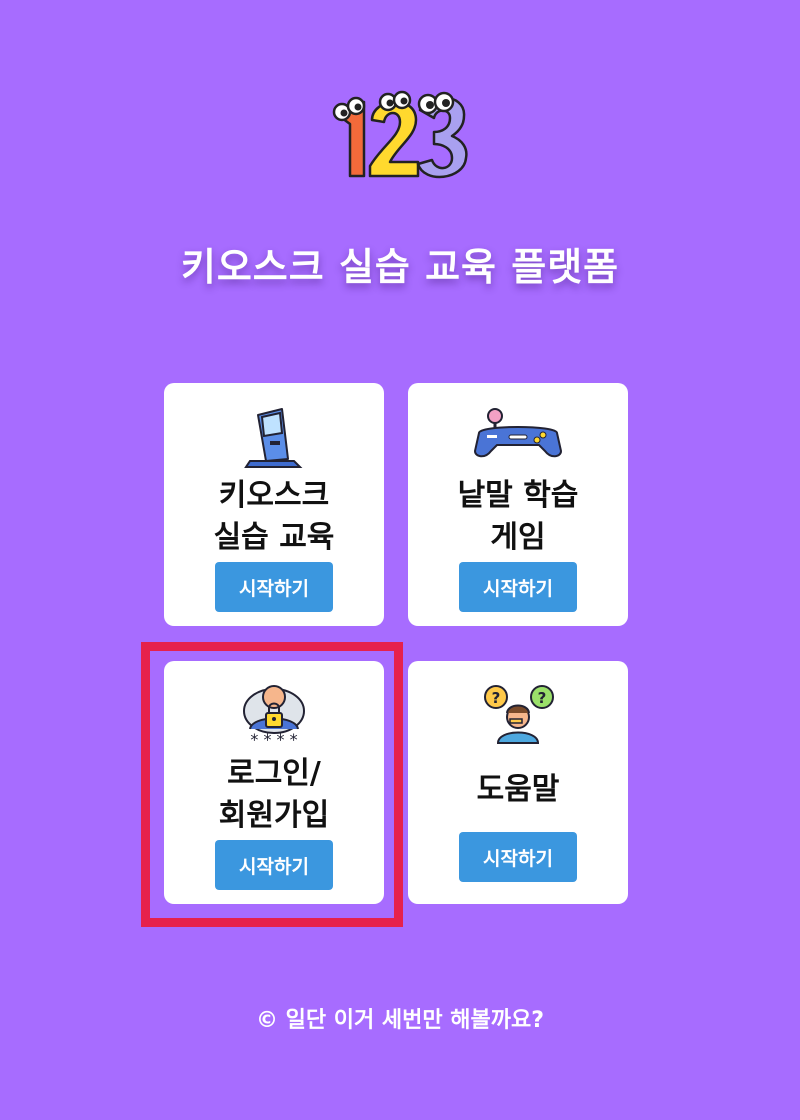 The width and height of the screenshot is (800, 1120). I want to click on card-label: 도움말, so click(518, 789).